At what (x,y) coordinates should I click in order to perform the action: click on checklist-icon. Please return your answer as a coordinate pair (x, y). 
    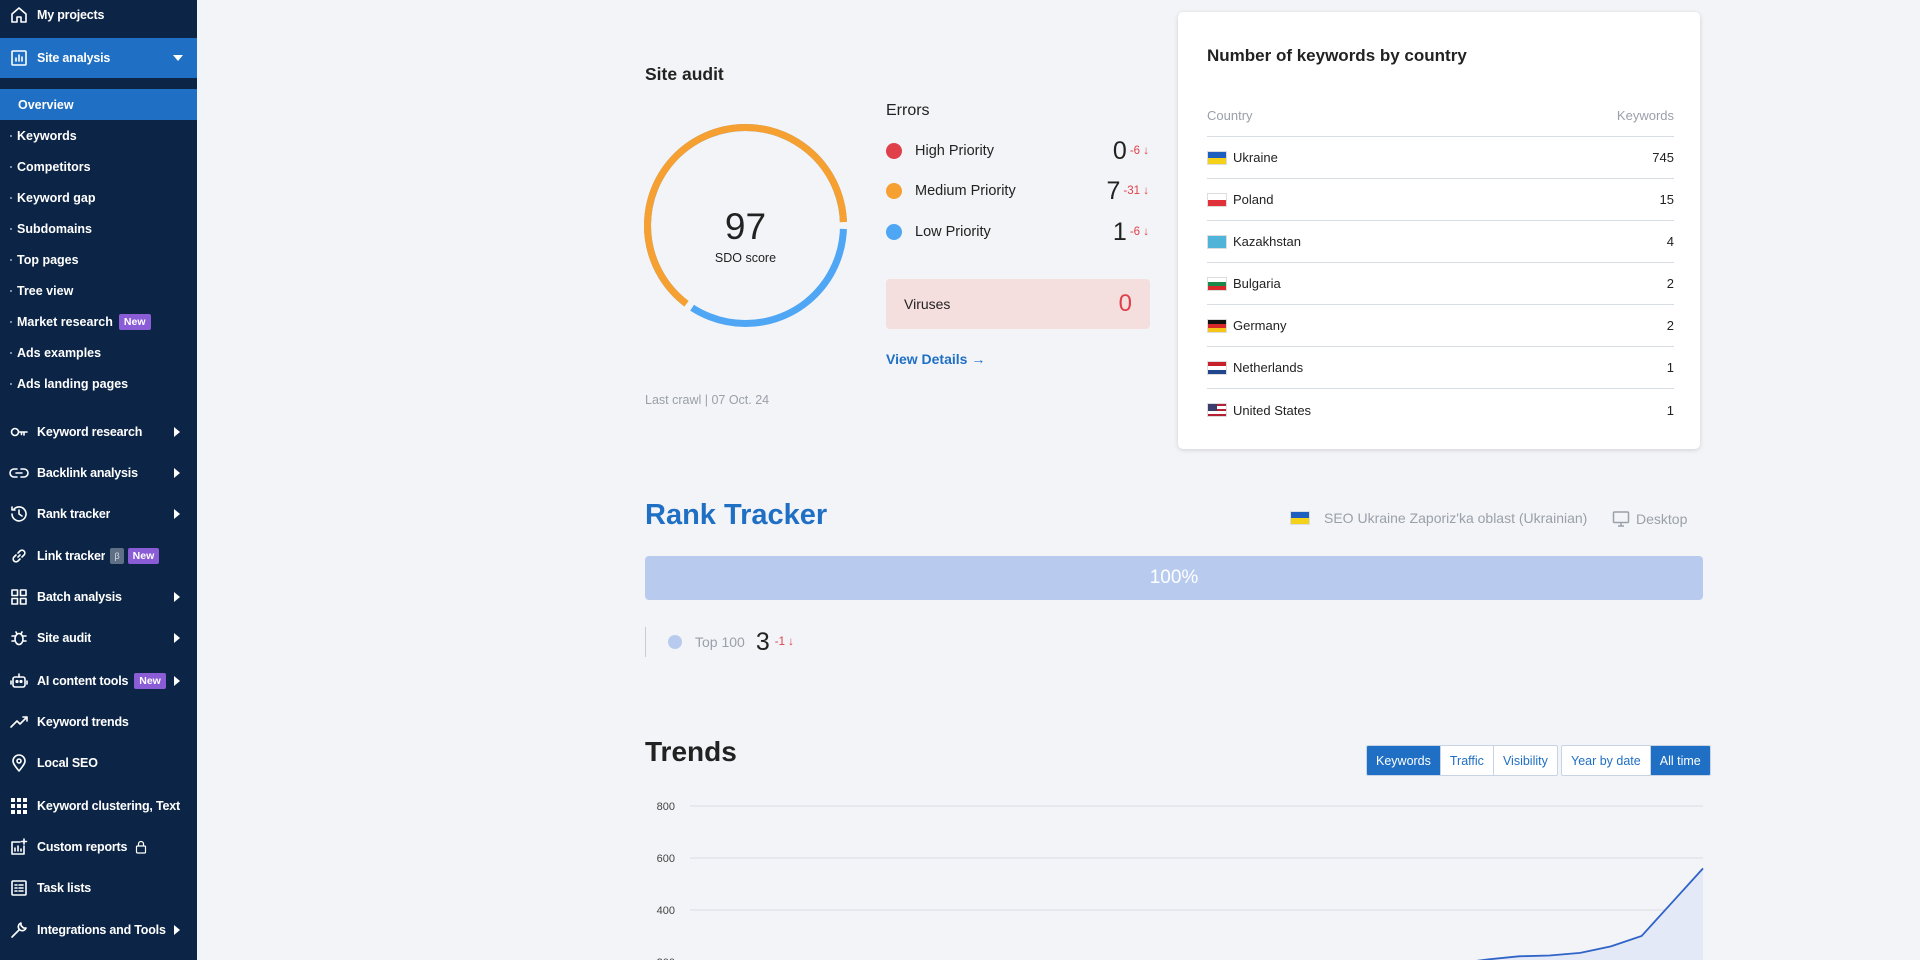
    Looking at the image, I should click on (19, 888).